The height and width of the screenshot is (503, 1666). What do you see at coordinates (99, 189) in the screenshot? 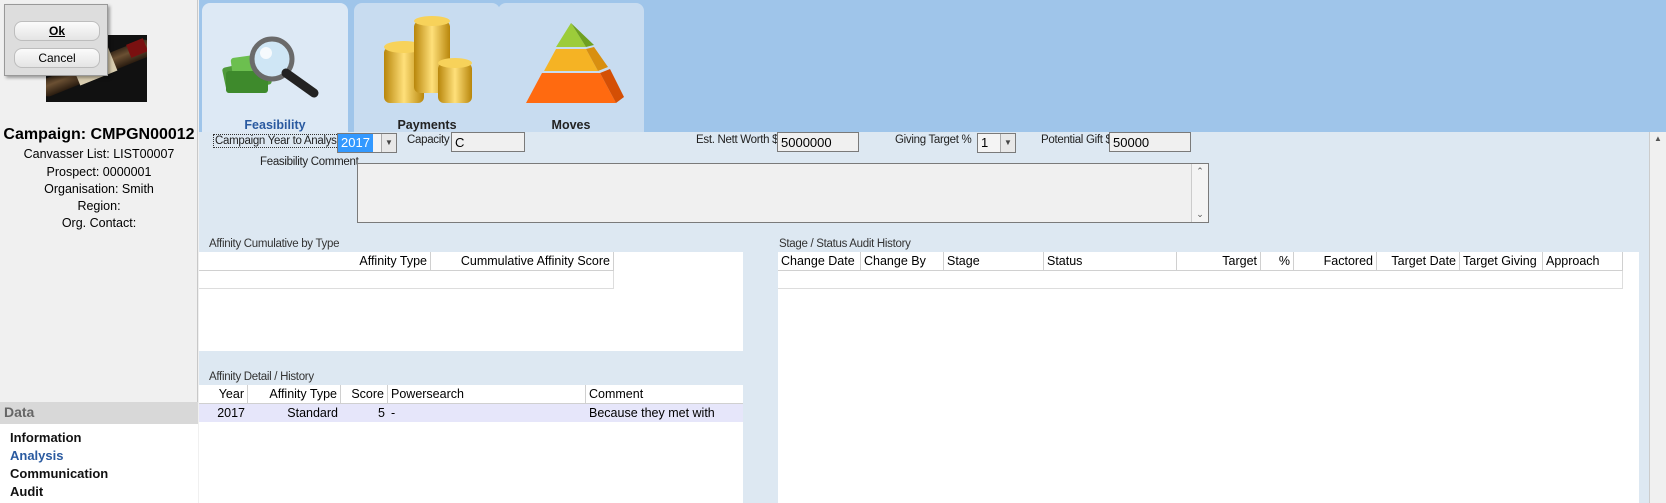
I see `organisation: Organisation: Smith` at bounding box center [99, 189].